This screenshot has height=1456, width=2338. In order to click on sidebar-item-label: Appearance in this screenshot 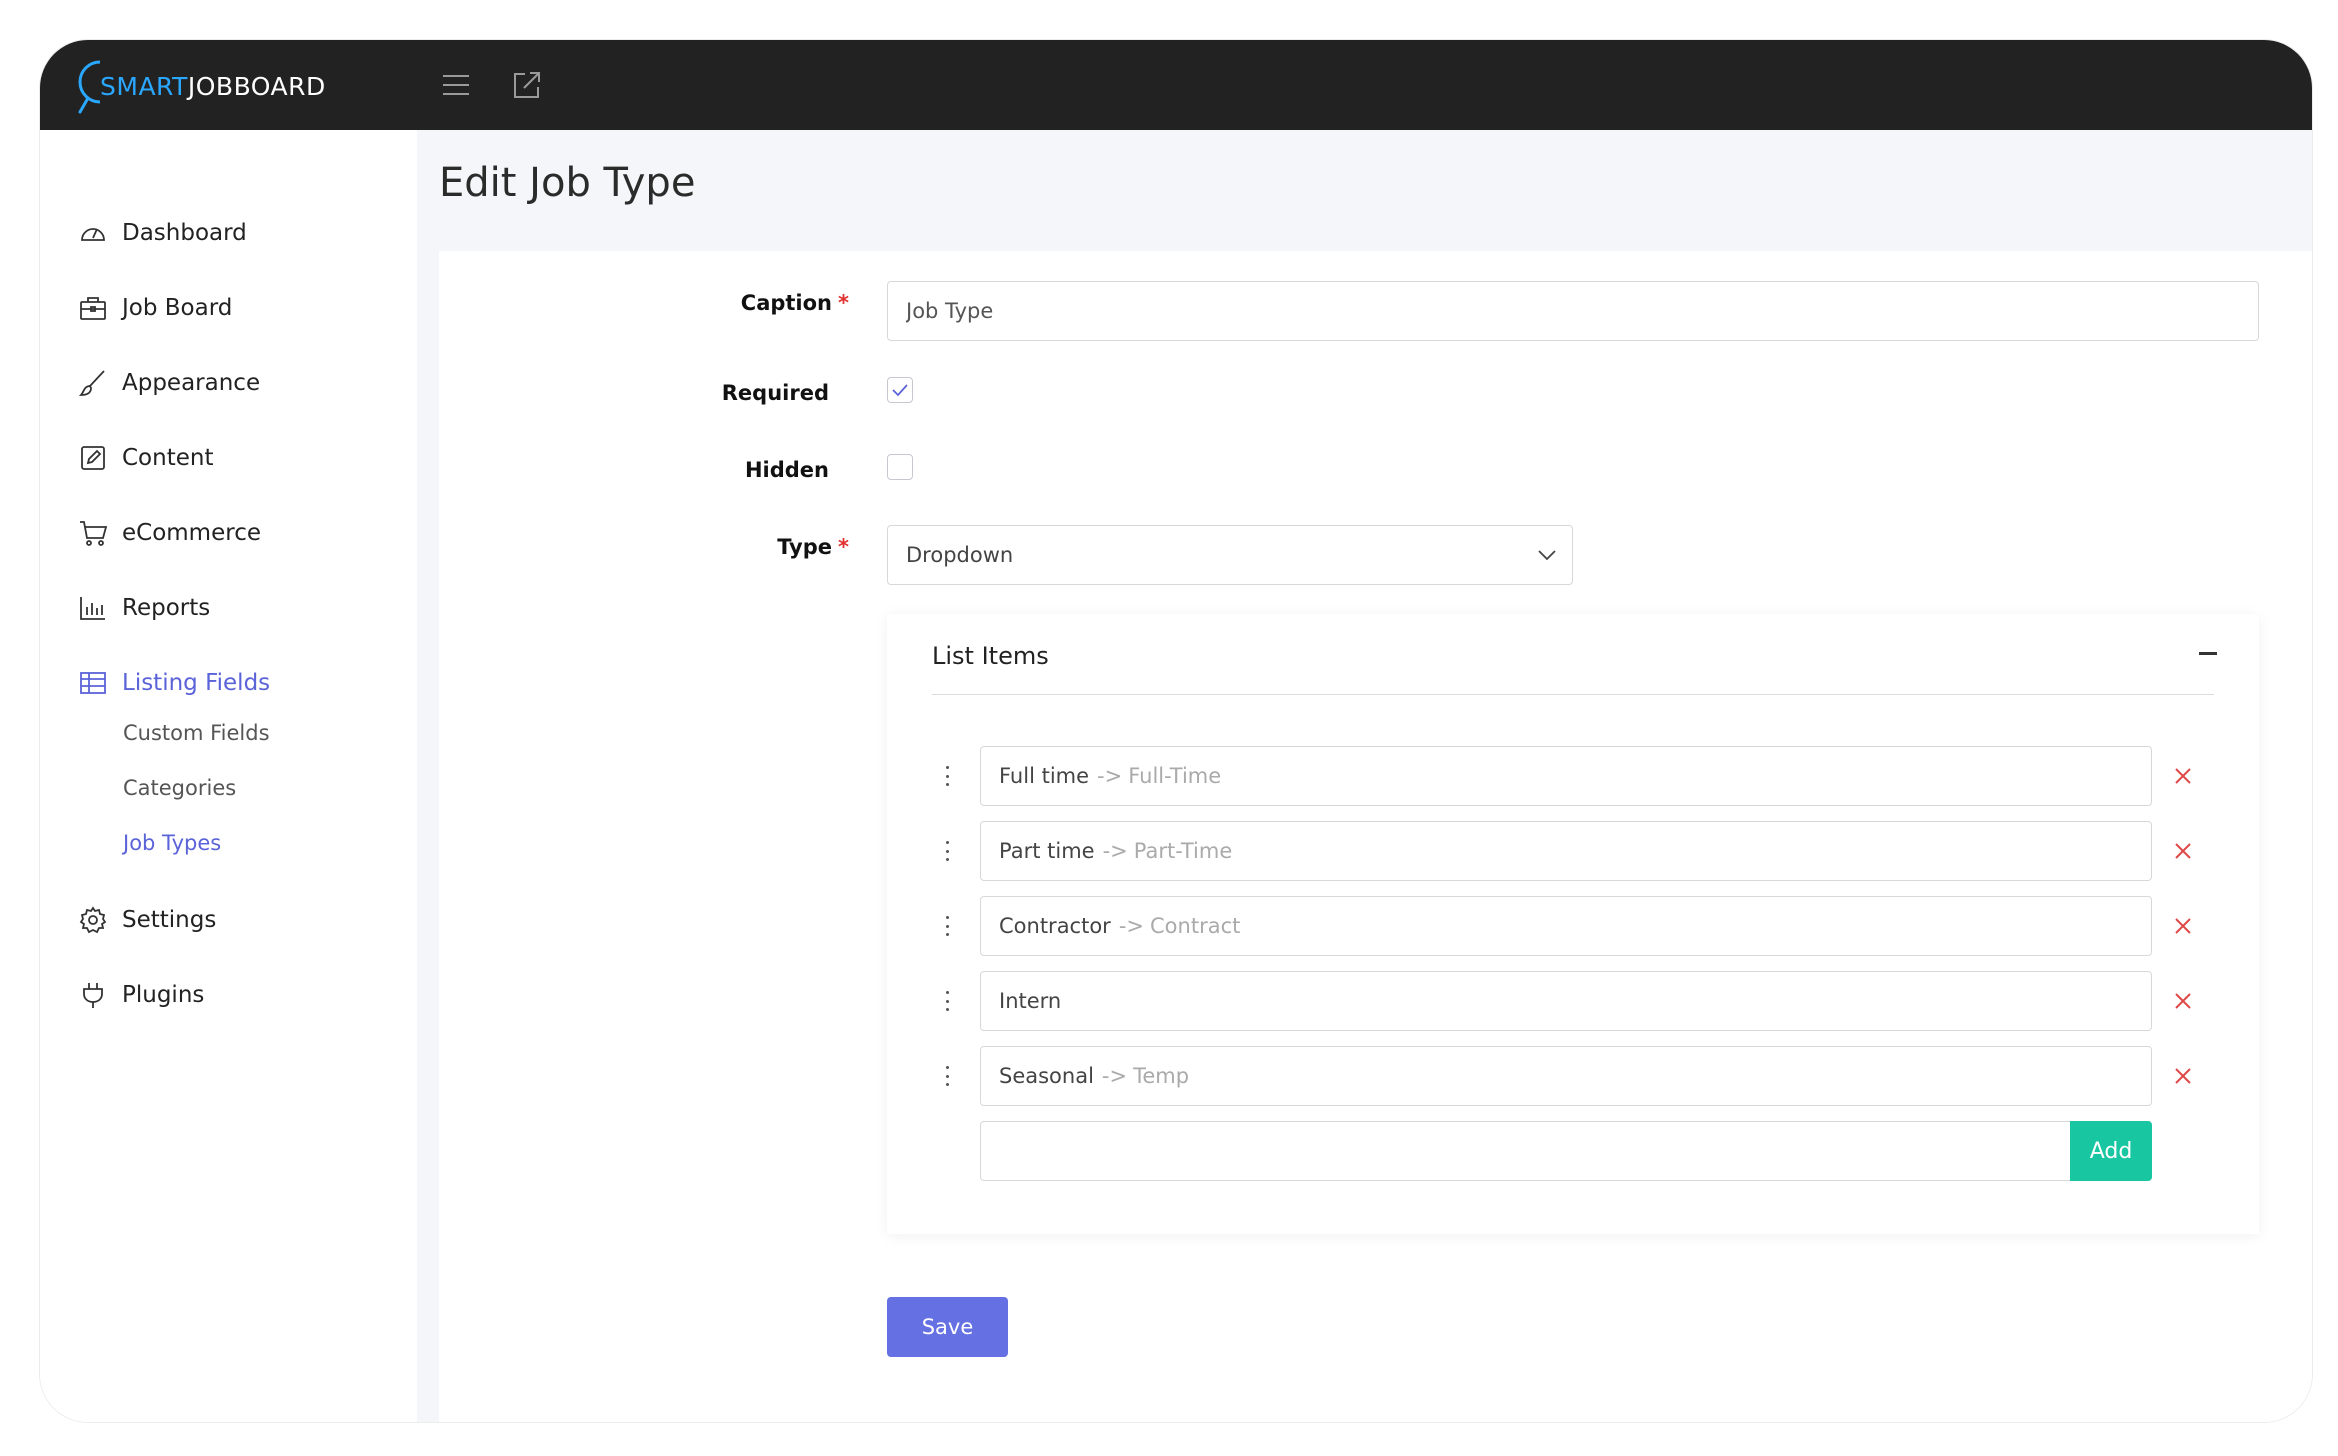, I will do `click(191, 383)`.